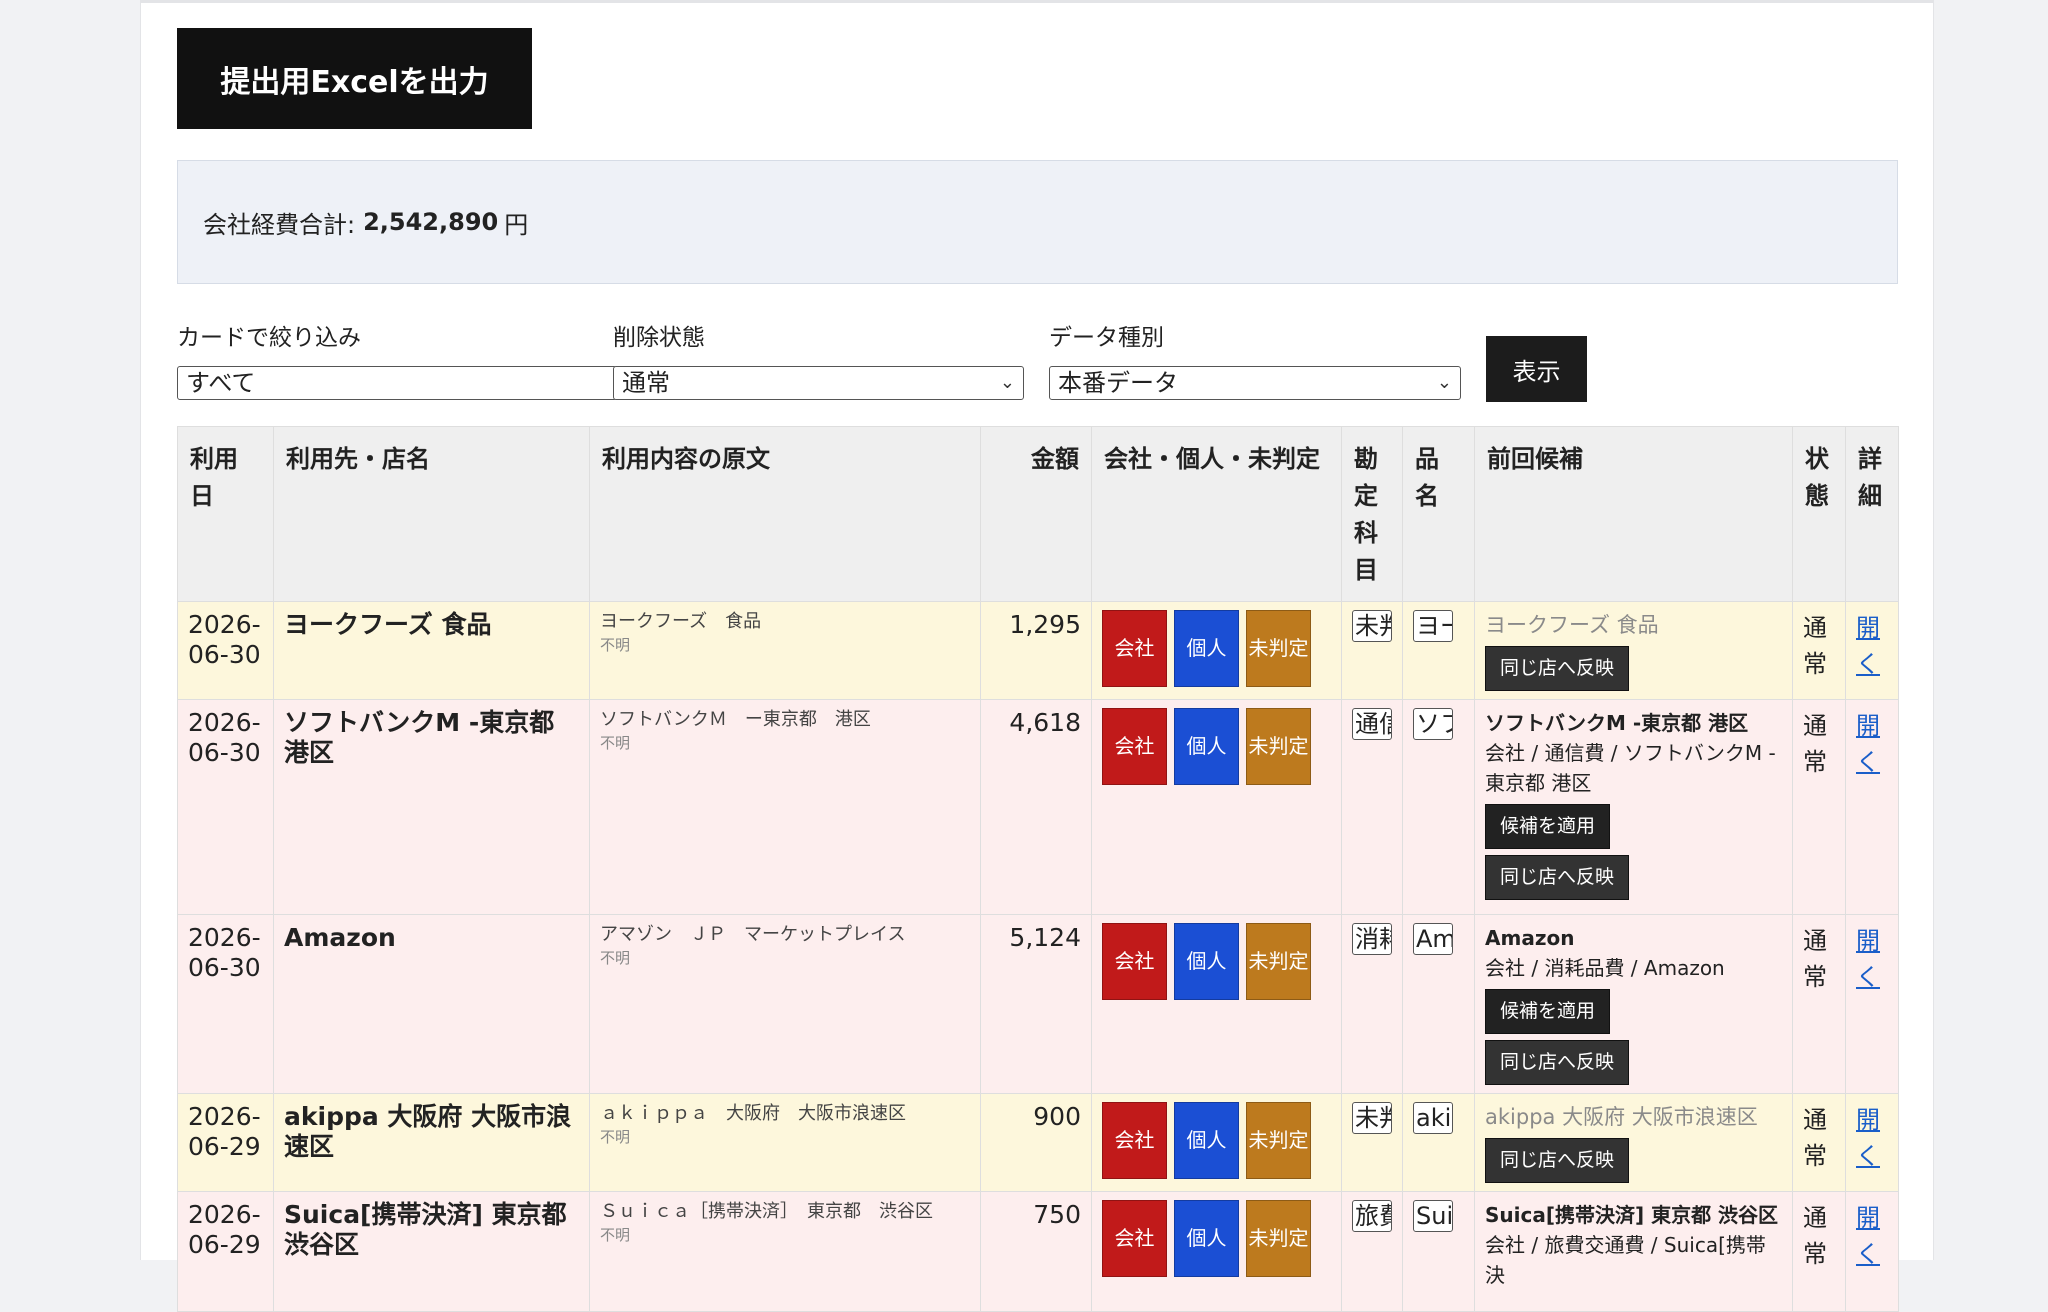 This screenshot has width=2048, height=1312. I want to click on row-merchant: akippa 大阪府 大阪市浪速区, so click(431, 1142).